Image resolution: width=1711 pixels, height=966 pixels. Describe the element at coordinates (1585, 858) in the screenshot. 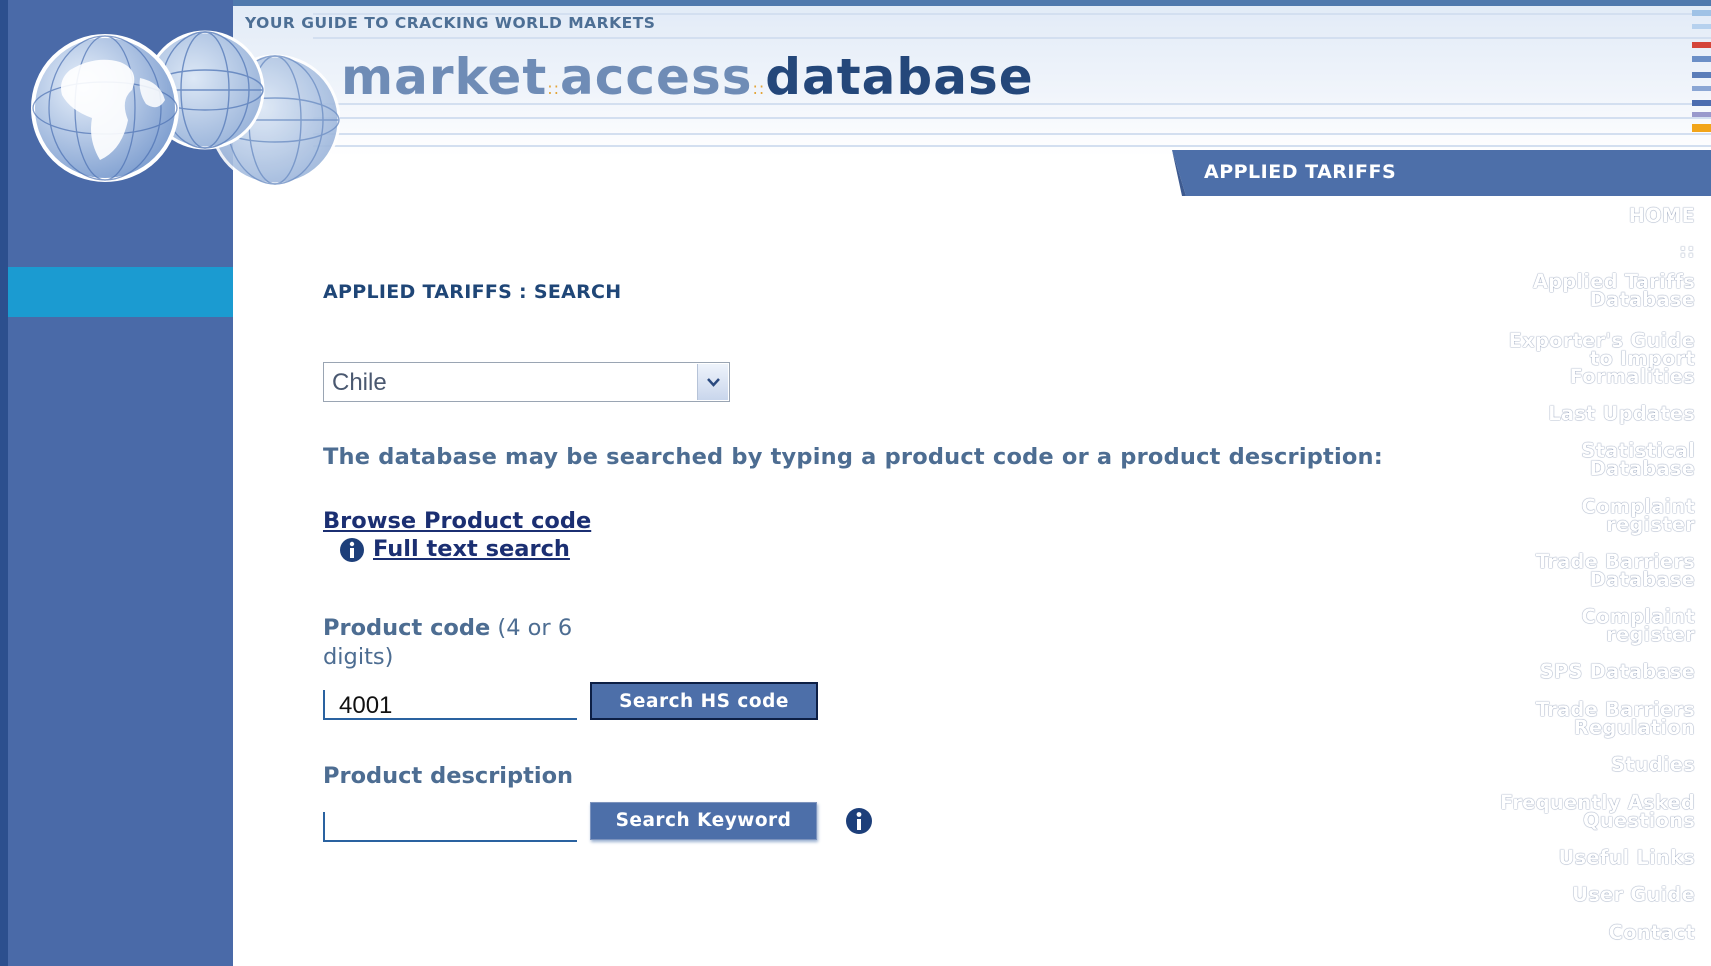

I see `sidebar-item-useful-links: Useful Links` at that location.